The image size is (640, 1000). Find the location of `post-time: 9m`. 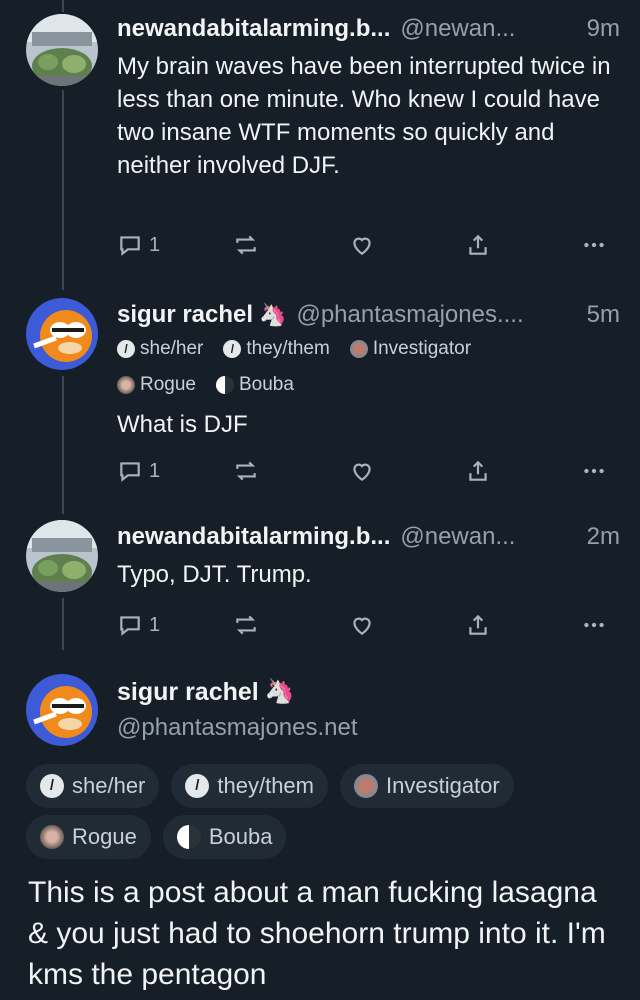

post-time: 9m is located at coordinates (603, 28).